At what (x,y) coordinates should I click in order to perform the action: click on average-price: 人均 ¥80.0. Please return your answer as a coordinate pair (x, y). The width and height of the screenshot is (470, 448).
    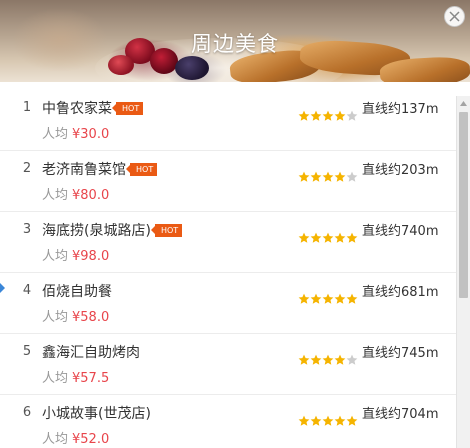
    Looking at the image, I should click on (75, 193).